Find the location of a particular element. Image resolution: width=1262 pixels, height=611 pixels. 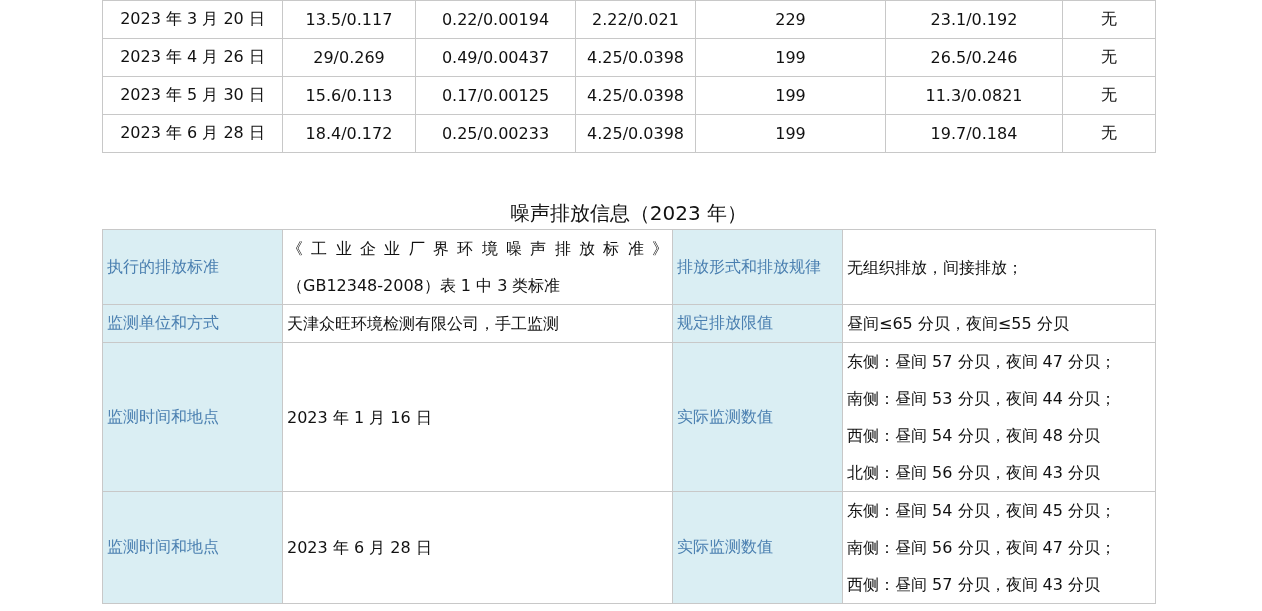

table-cell: 0.25/0.00233 is located at coordinates (495, 133).